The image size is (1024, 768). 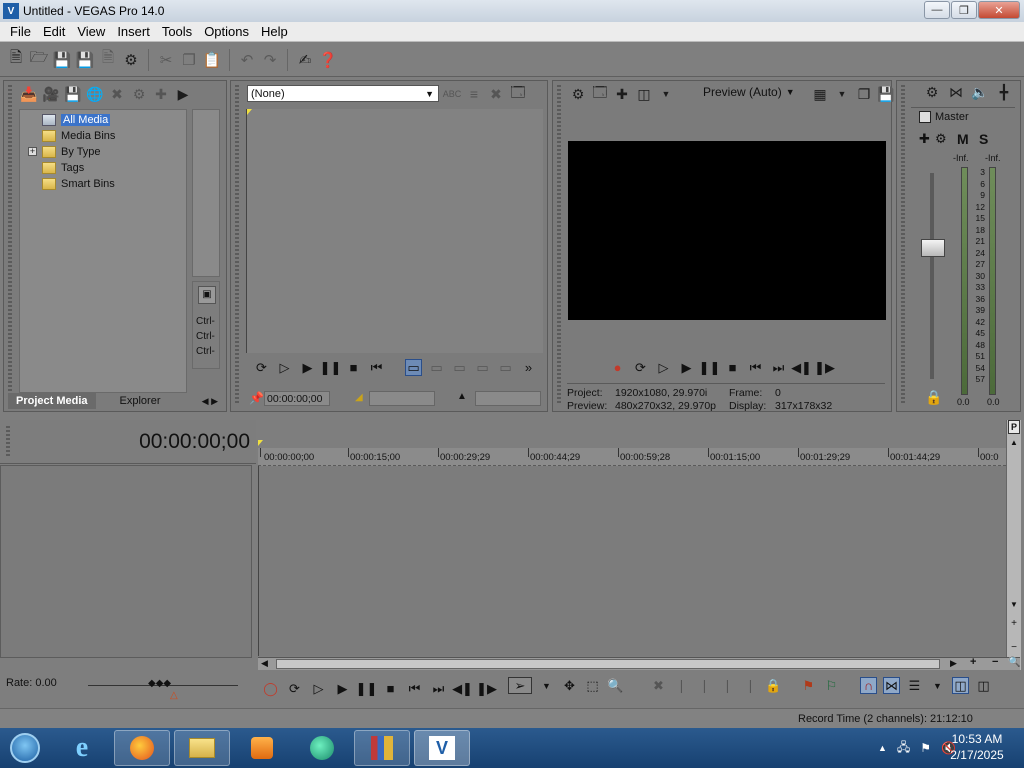 What do you see at coordinates (983, 139) in the screenshot?
I see `solo-button: S` at bounding box center [983, 139].